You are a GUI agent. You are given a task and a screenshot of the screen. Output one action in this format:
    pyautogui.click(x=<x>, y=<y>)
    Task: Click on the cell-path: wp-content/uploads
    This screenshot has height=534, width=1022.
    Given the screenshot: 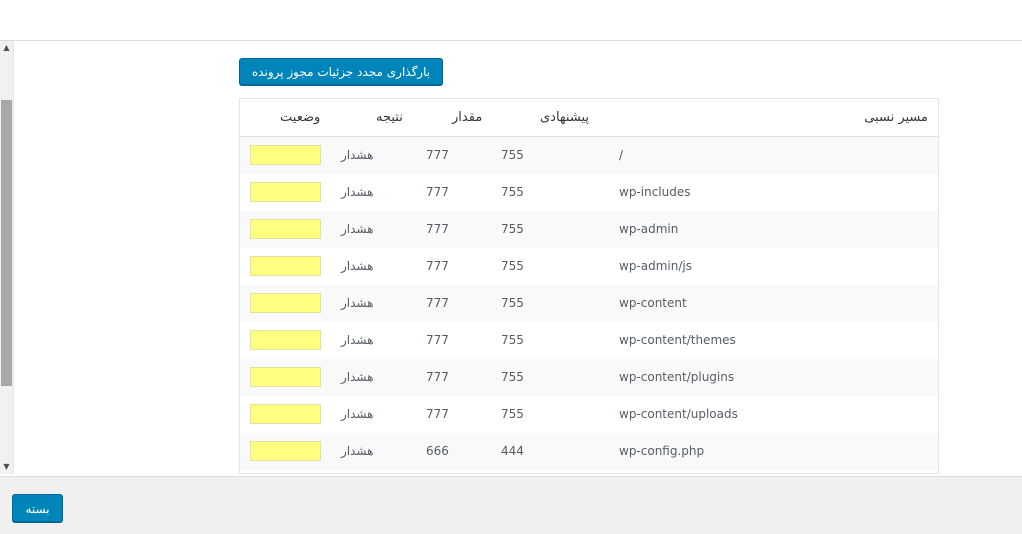 What is the action you would take?
    pyautogui.click(x=678, y=414)
    